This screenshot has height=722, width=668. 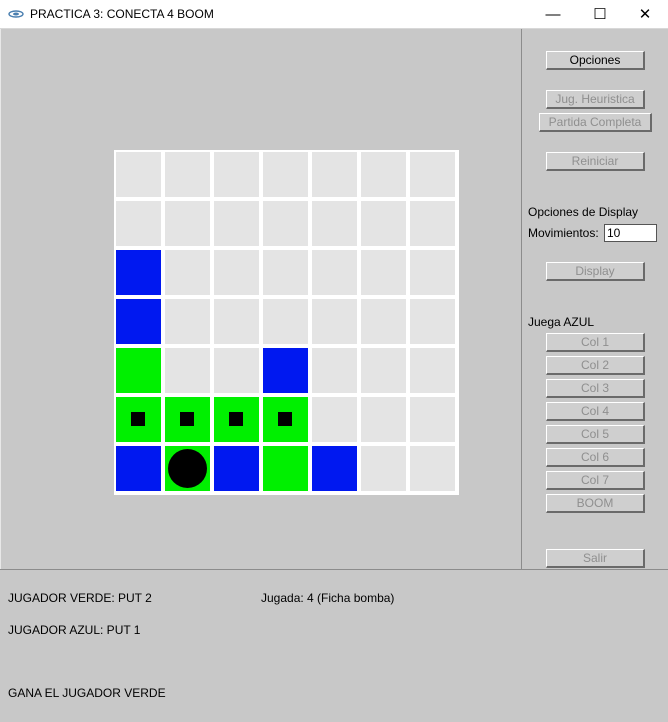 I want to click on display-button: Display, so click(x=595, y=271).